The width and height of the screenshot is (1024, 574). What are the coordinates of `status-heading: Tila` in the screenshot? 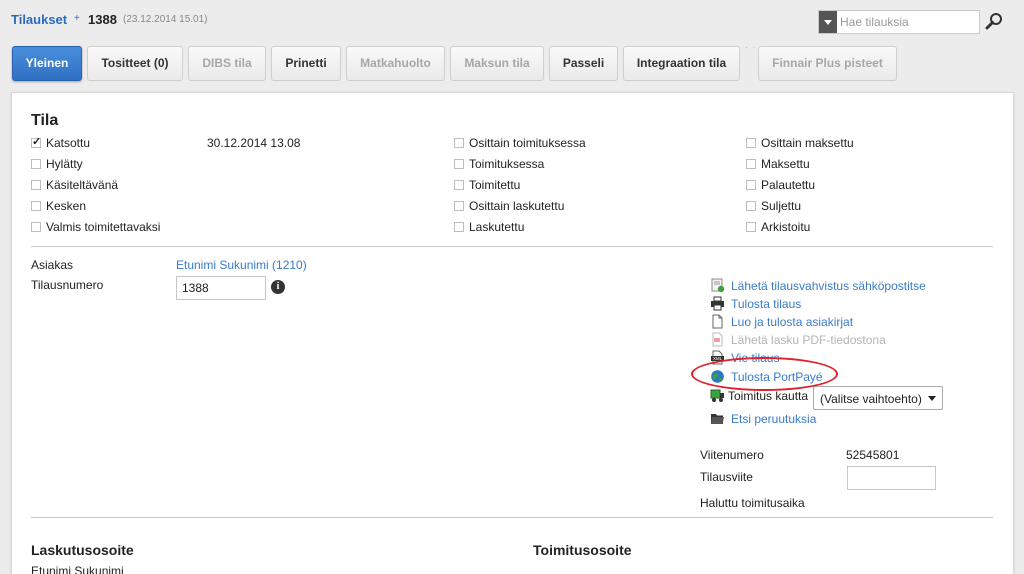 It's located at (45, 120).